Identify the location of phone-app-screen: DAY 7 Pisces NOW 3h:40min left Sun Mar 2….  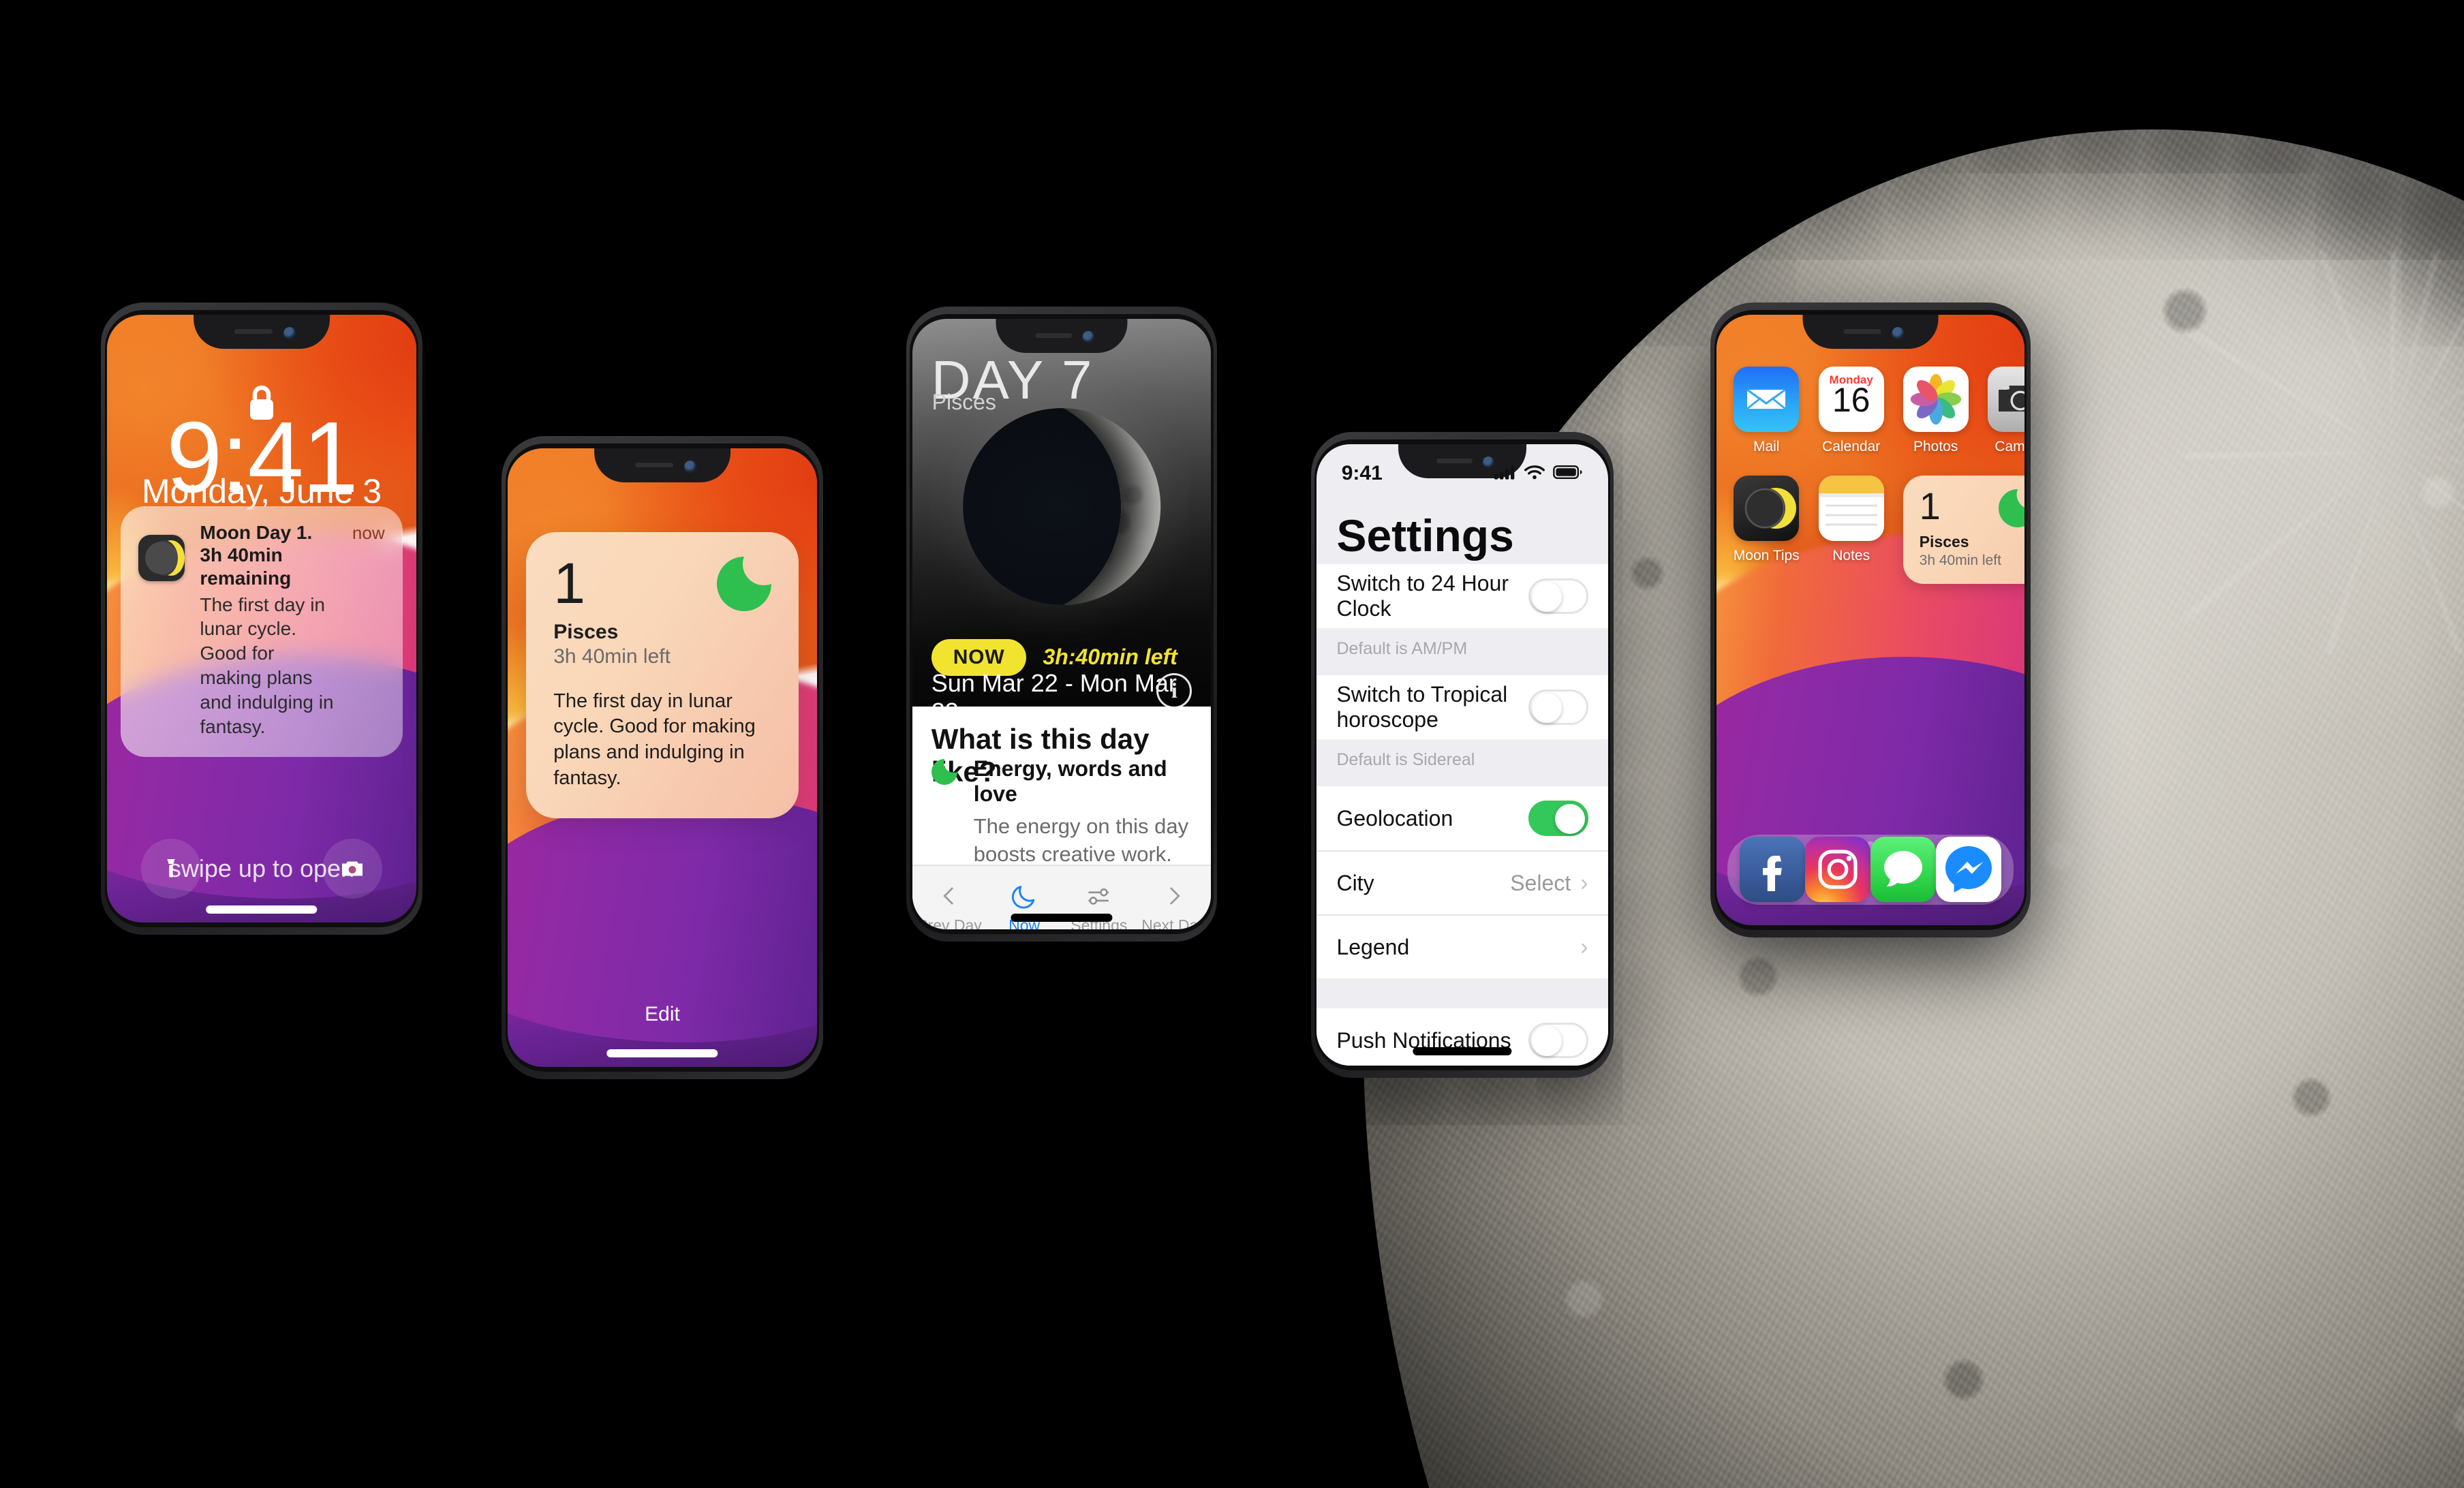
(1061, 624).